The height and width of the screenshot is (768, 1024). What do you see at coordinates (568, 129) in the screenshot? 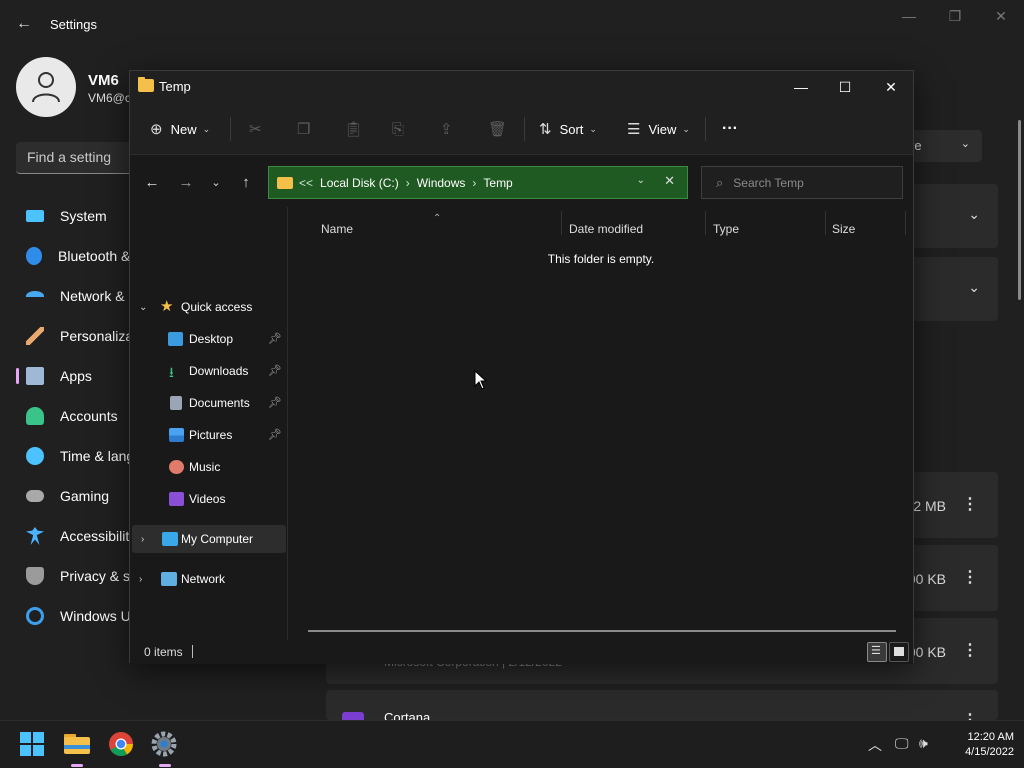
I see `sort-button: ⇅ Sort ⌄` at bounding box center [568, 129].